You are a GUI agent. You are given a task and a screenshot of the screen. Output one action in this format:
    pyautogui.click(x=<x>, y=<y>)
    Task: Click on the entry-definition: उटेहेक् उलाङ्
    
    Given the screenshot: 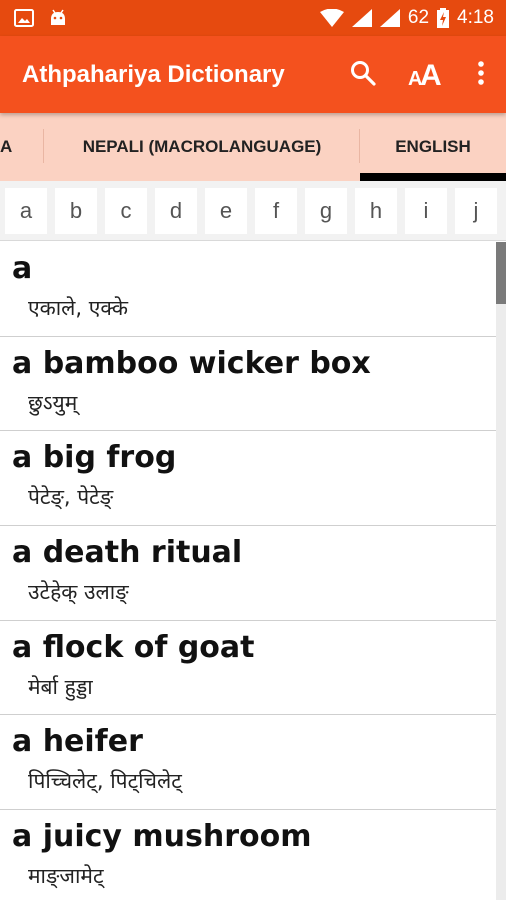 What is the action you would take?
    pyautogui.click(x=78, y=592)
    